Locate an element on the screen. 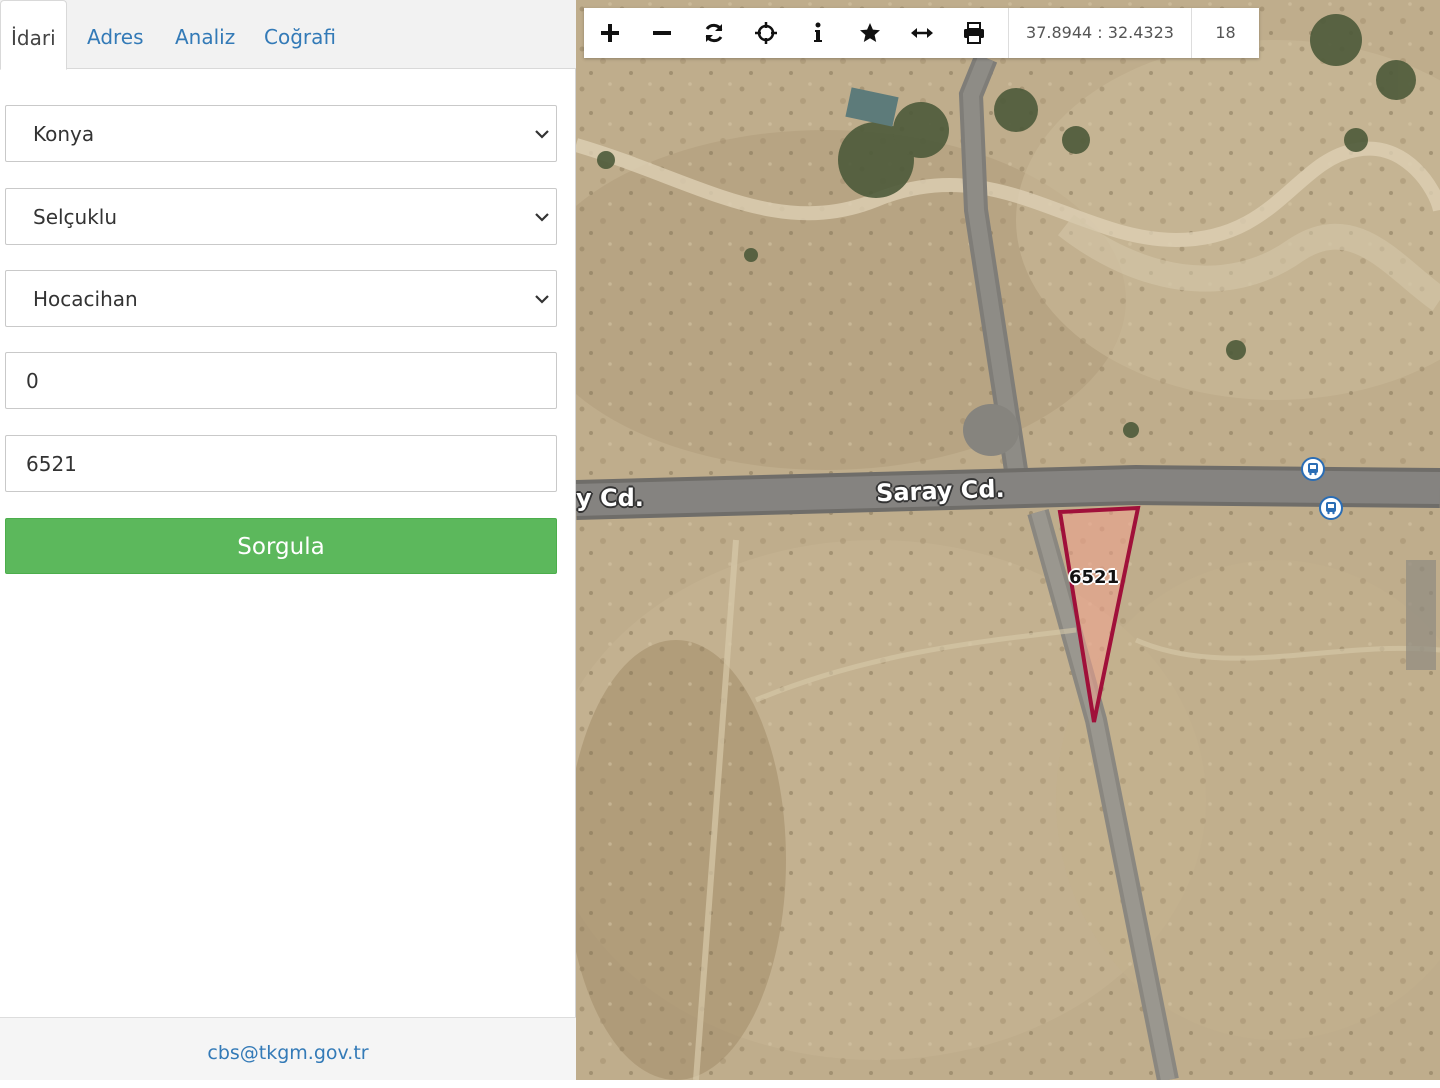 The width and height of the screenshot is (1440, 1088). tab-adres: Adres is located at coordinates (115, 34).